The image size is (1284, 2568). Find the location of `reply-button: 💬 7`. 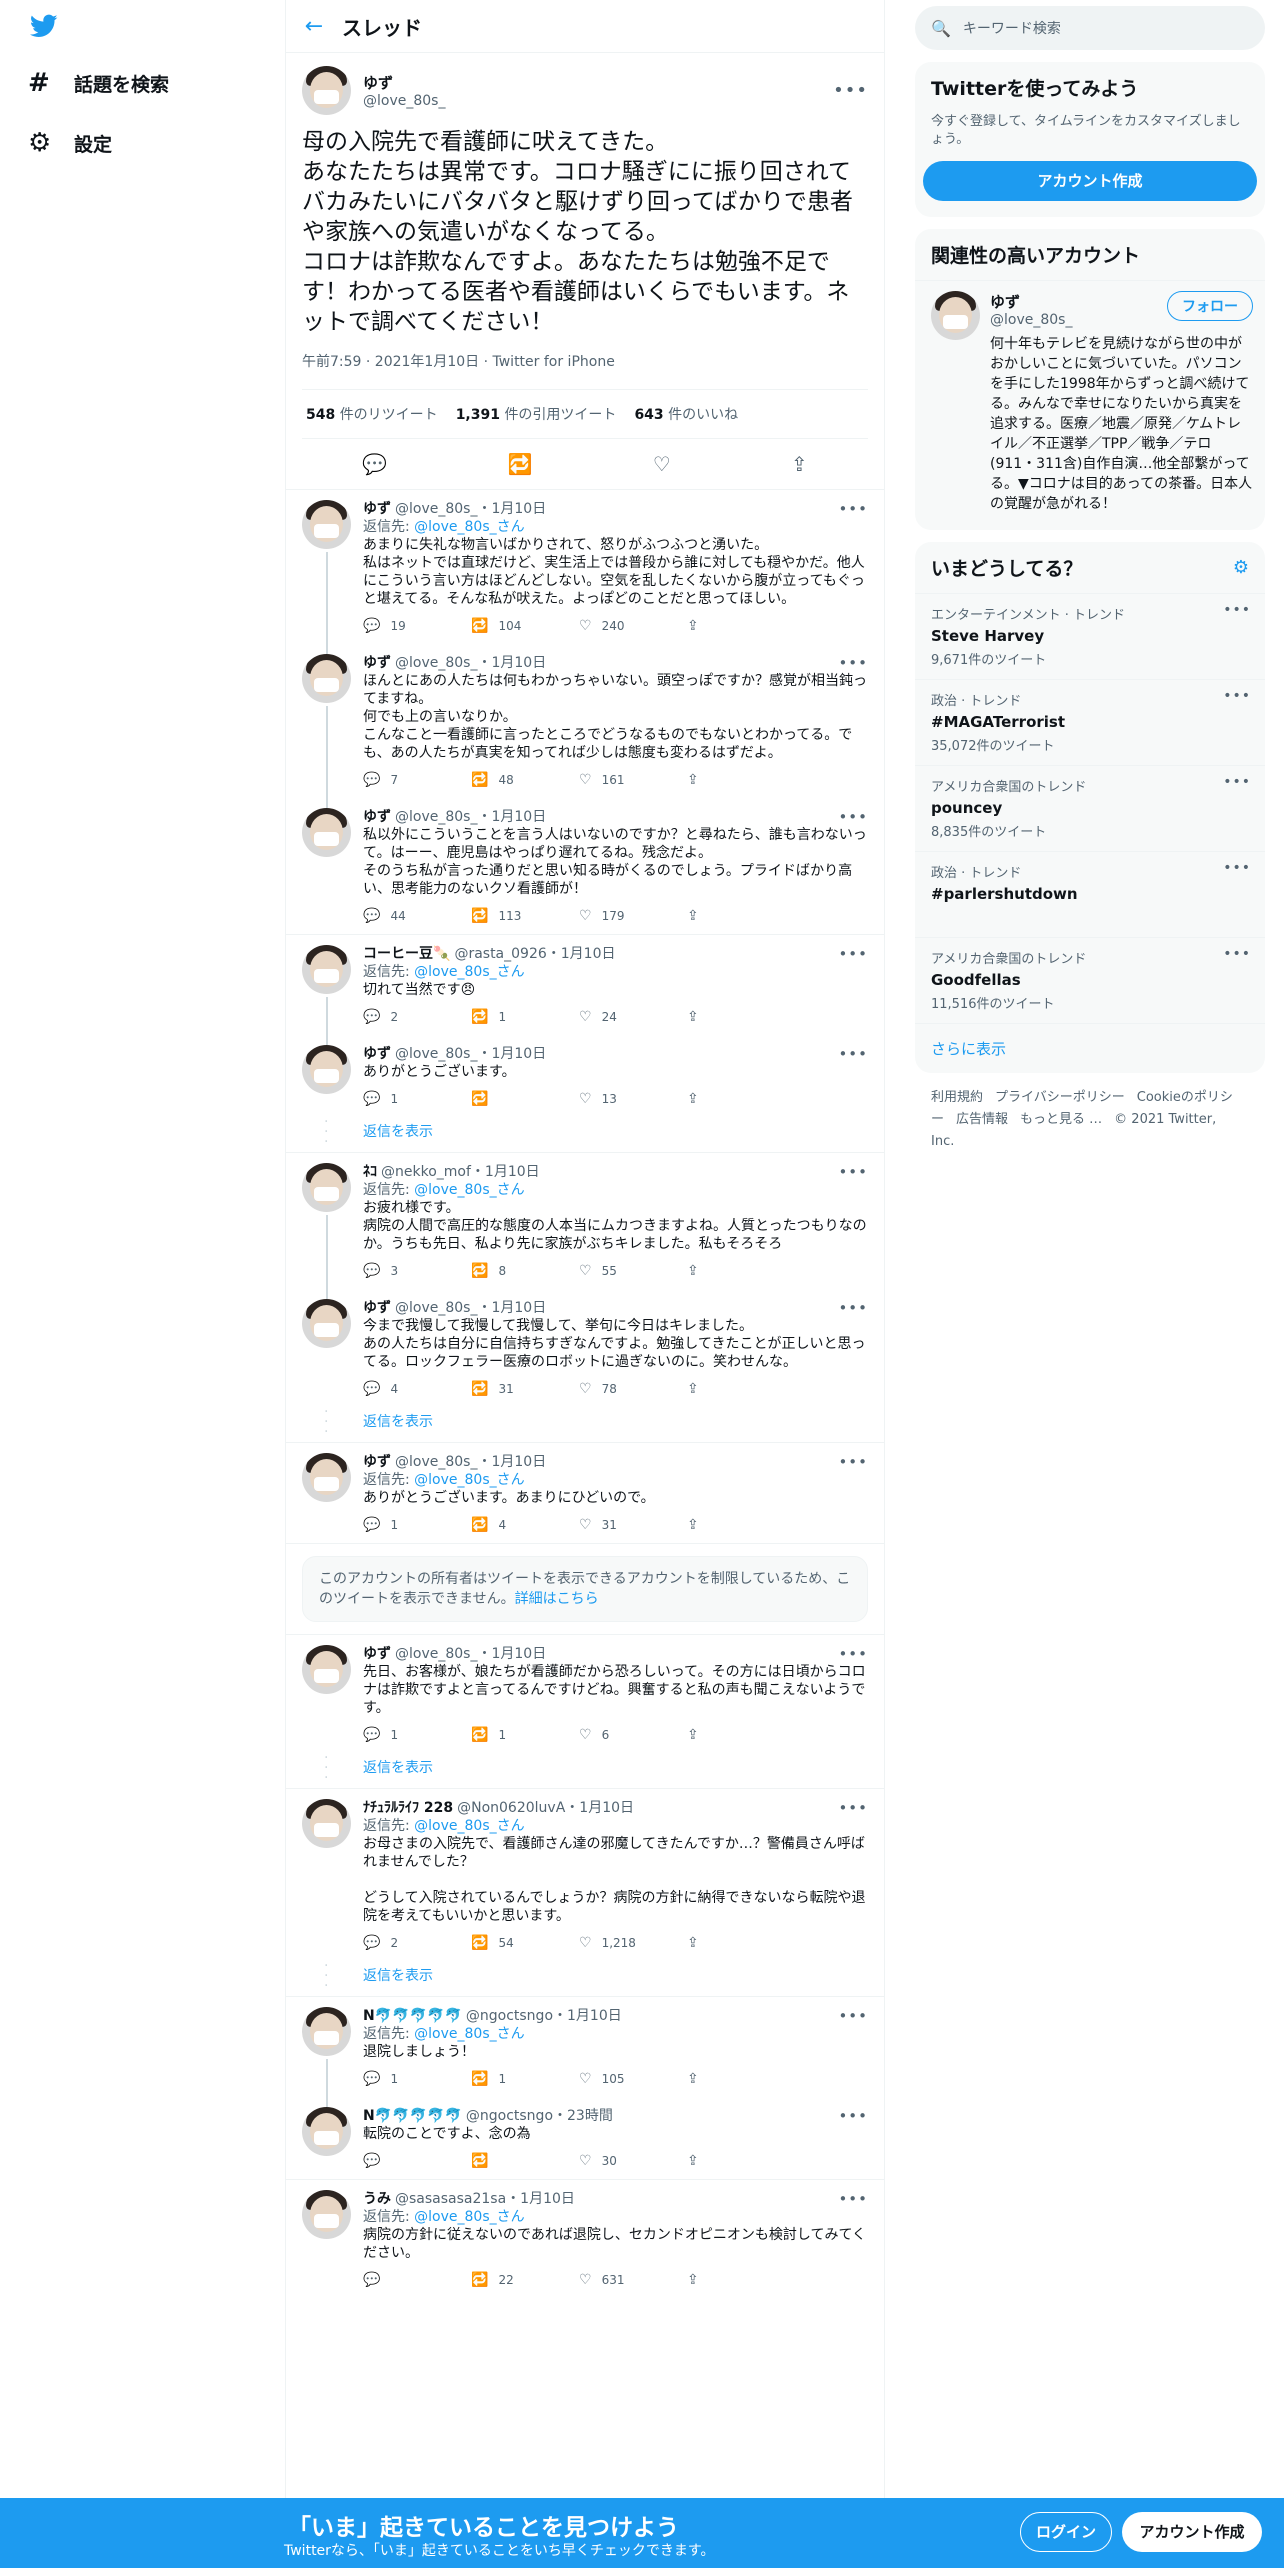

reply-button: 💬 7 is located at coordinates (417, 780).